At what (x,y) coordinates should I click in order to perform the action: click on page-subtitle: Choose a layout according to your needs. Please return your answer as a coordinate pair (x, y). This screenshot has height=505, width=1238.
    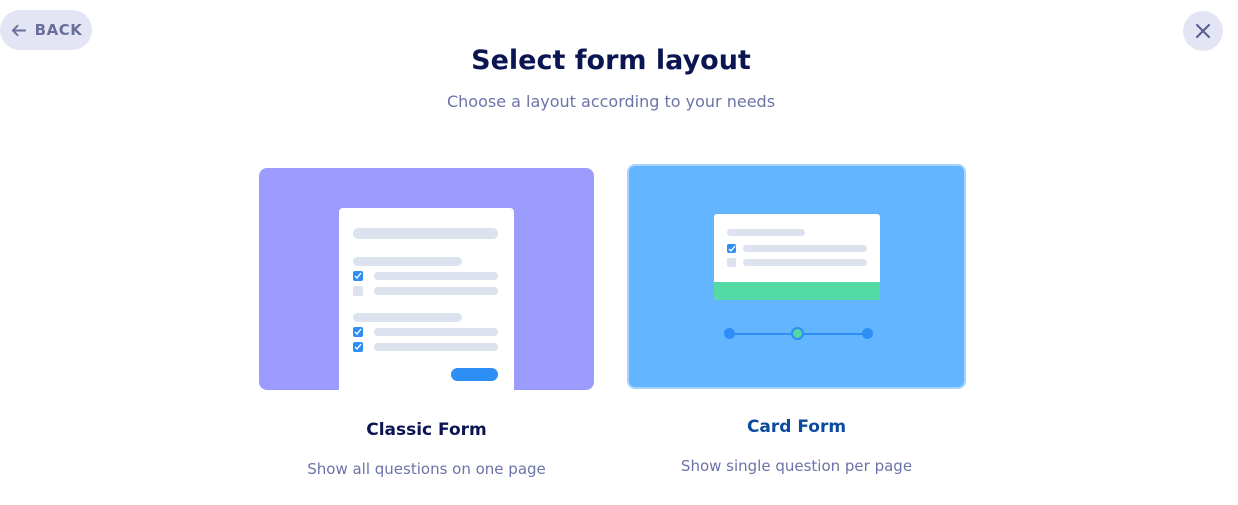
    Looking at the image, I should click on (611, 101).